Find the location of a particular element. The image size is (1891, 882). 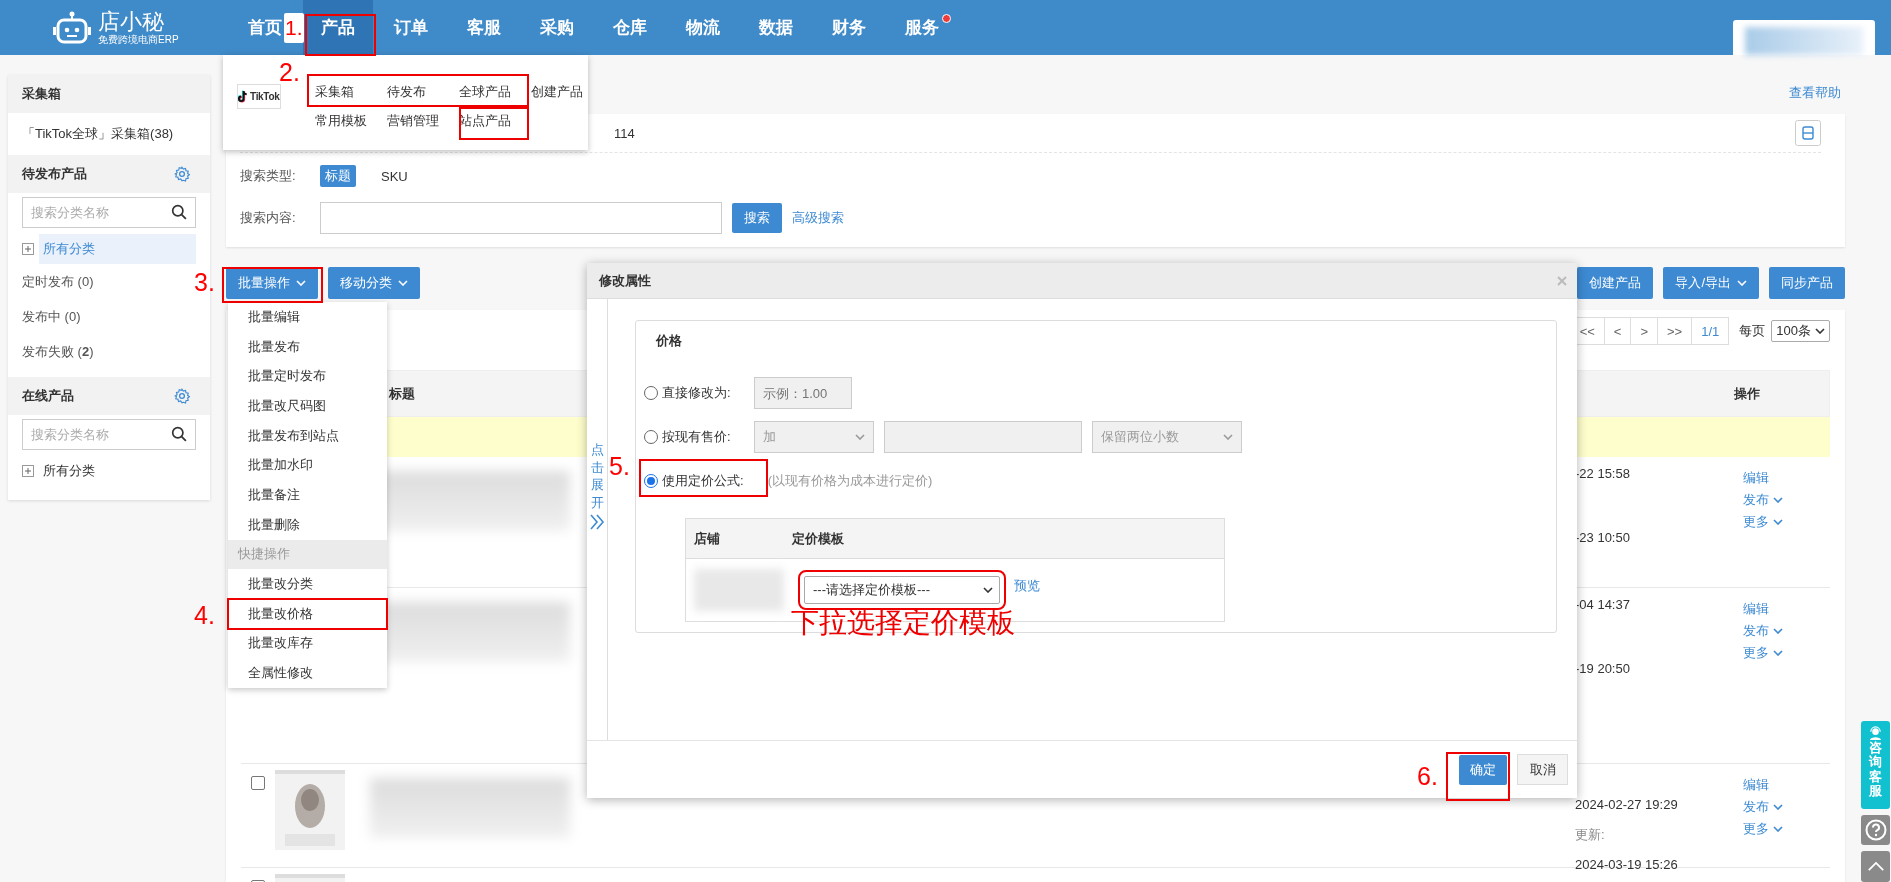

sidebar-item: 定时发布 (0) is located at coordinates (109, 281).